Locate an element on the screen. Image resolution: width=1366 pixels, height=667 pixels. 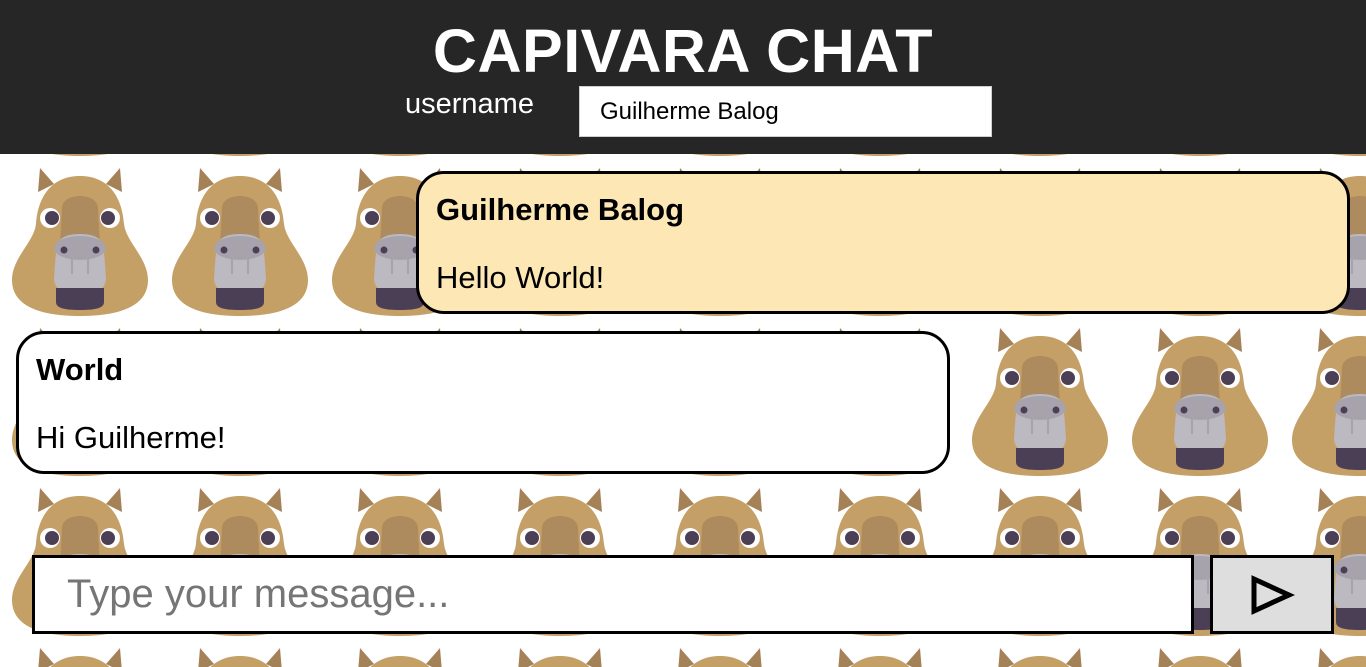
username-label: username is located at coordinates (469, 104).